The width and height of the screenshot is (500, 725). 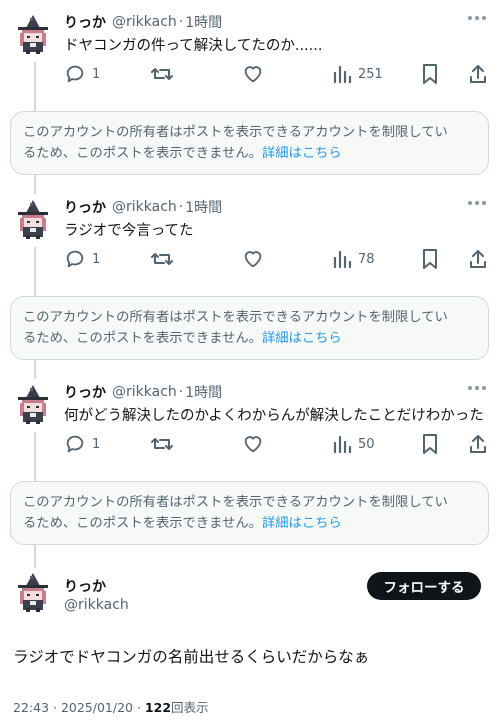 I want to click on action-bar: 1 78, so click(x=275, y=259).